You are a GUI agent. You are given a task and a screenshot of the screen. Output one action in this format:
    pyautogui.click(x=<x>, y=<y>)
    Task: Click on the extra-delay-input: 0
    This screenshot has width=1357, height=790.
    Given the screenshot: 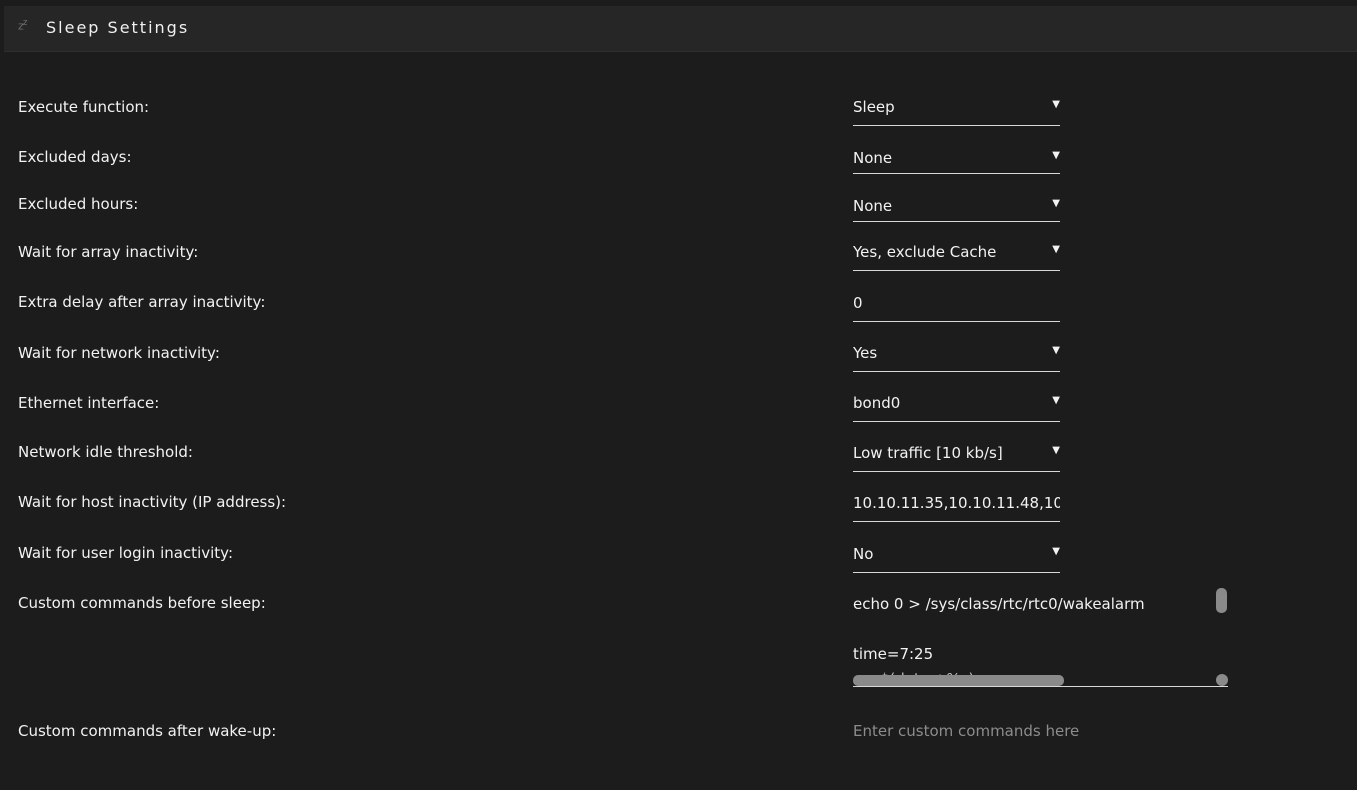 What is the action you would take?
    pyautogui.click(x=956, y=308)
    